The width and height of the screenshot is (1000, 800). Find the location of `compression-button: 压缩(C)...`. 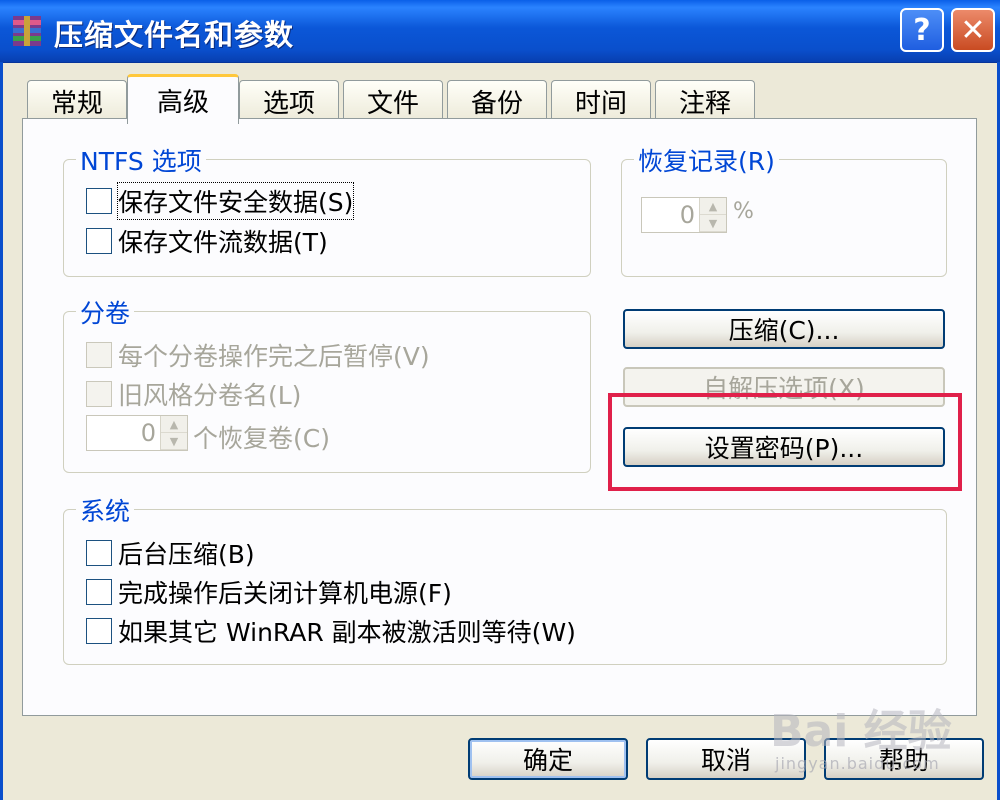

compression-button: 压缩(C)... is located at coordinates (784, 329).